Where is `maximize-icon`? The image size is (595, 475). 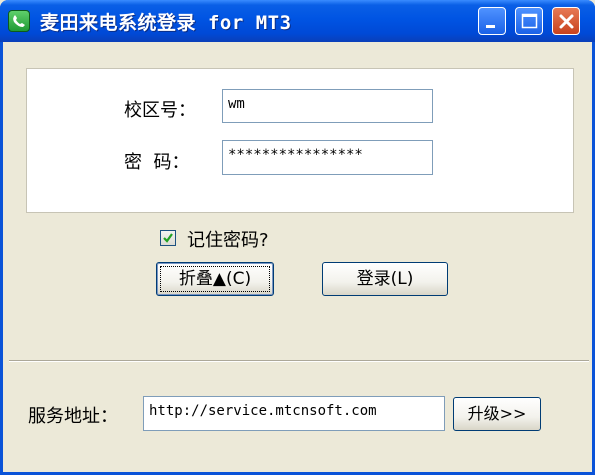
maximize-icon is located at coordinates (529, 21).